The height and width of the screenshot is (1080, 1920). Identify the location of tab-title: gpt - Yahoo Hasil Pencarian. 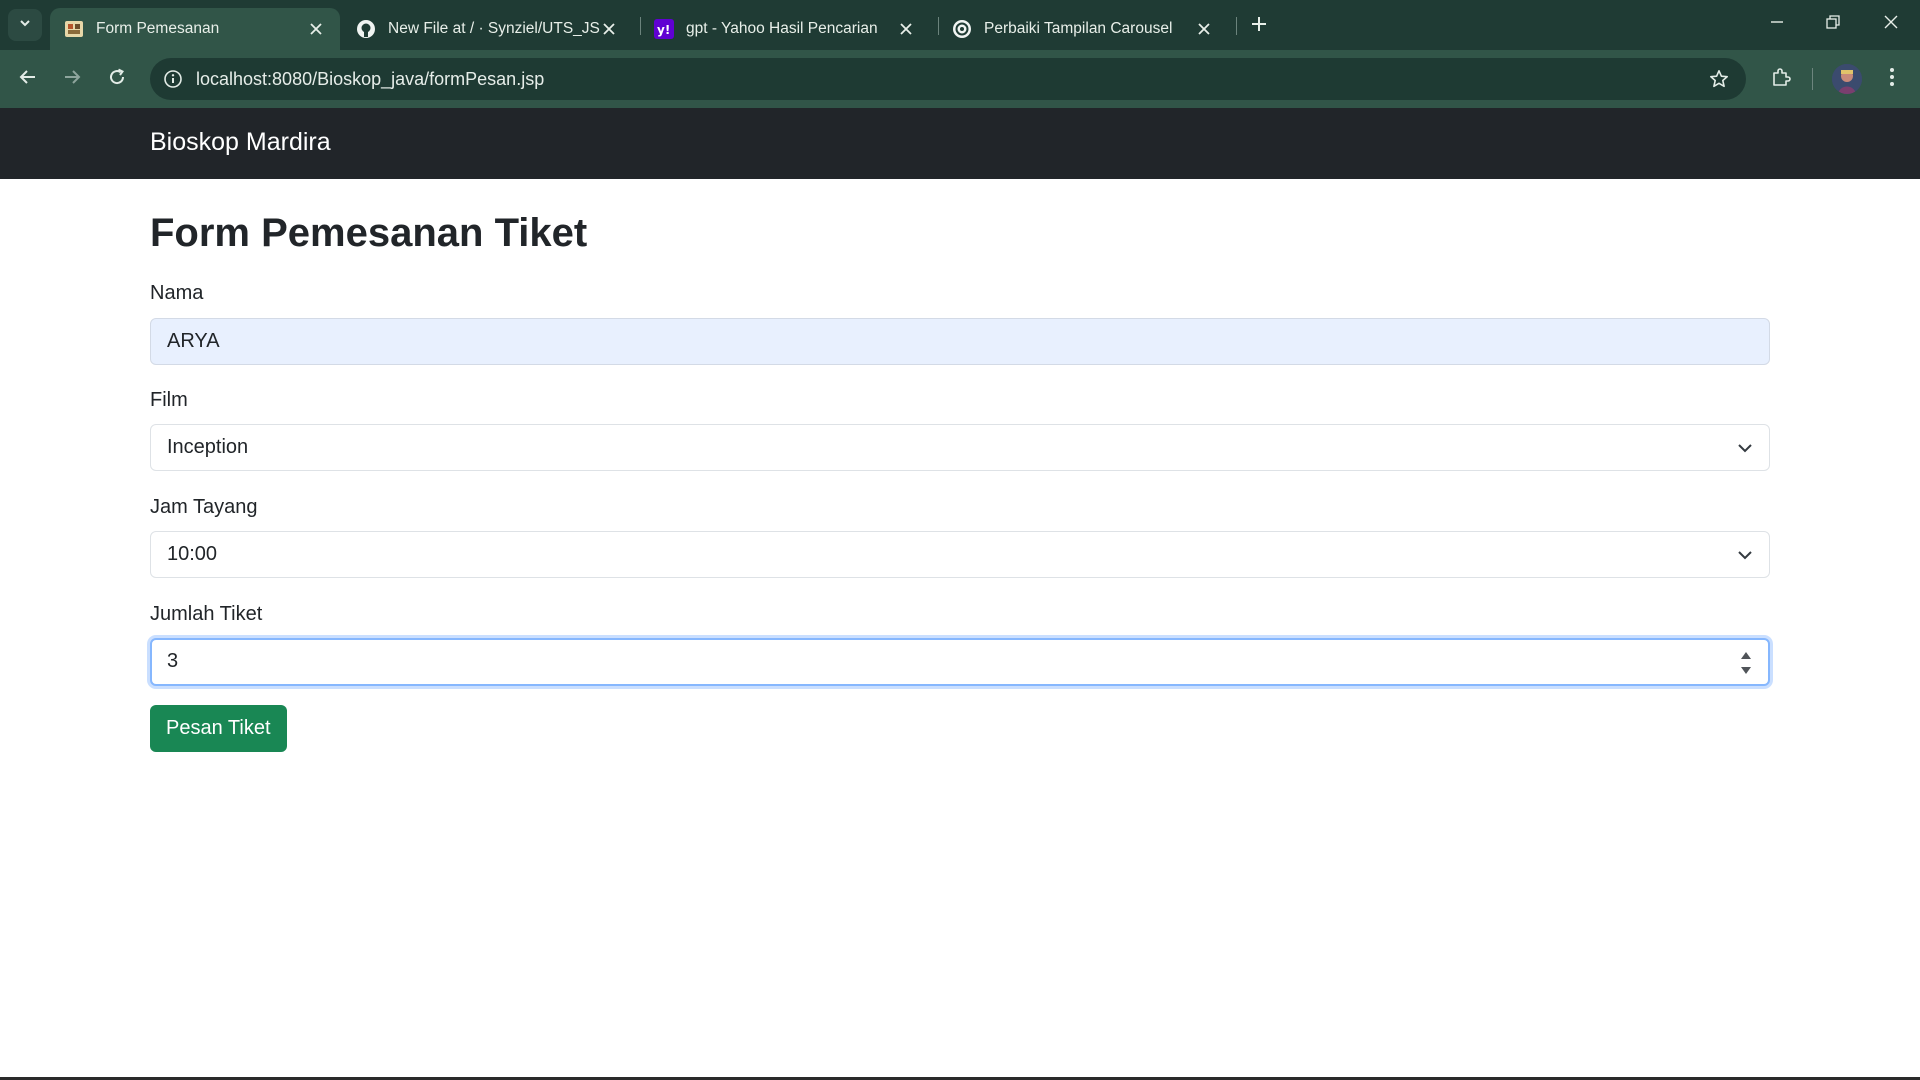
(782, 28).